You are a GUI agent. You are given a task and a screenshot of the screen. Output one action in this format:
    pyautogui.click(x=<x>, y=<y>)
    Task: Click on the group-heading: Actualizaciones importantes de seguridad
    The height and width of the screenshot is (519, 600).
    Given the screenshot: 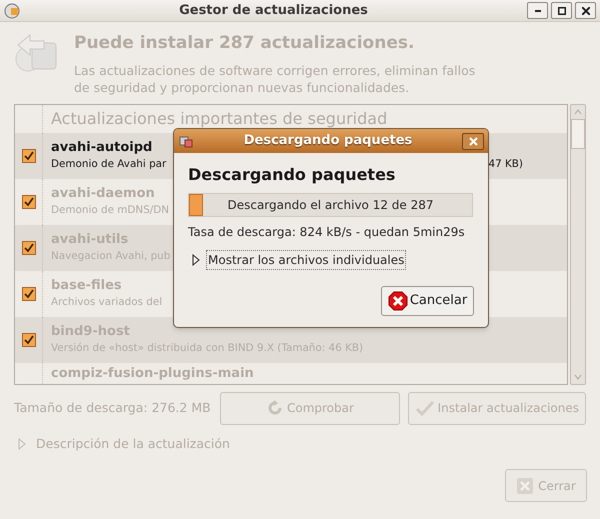 What is the action you would take?
    pyautogui.click(x=219, y=119)
    